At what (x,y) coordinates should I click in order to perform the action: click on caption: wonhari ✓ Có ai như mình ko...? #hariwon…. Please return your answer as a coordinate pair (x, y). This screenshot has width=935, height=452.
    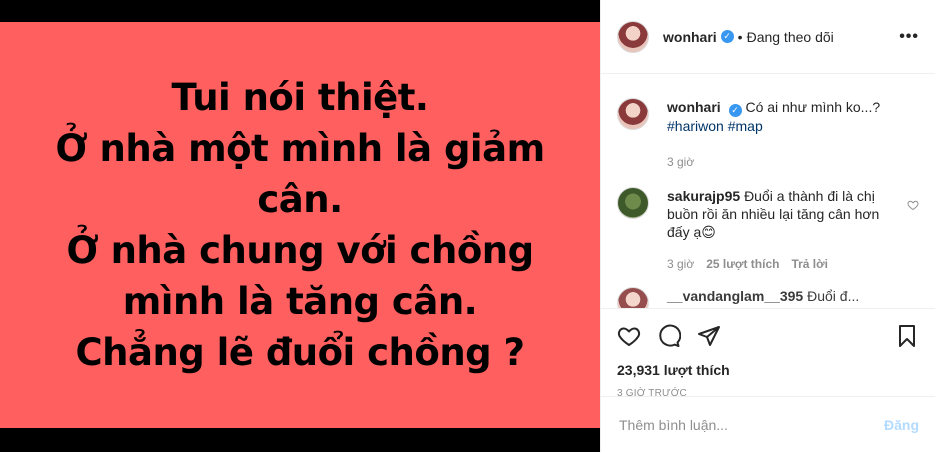
    Looking at the image, I should click on (768, 134).